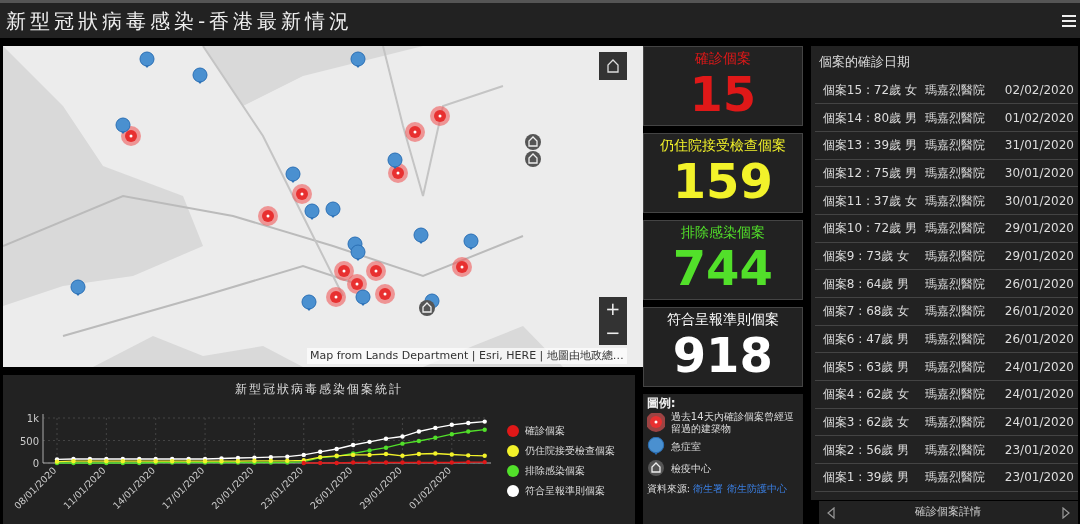 Image resolution: width=1080 pixels, height=524 pixels. What do you see at coordinates (866, 340) in the screenshot?
I see `case-label: 個案6 : 47歲 男` at bounding box center [866, 340].